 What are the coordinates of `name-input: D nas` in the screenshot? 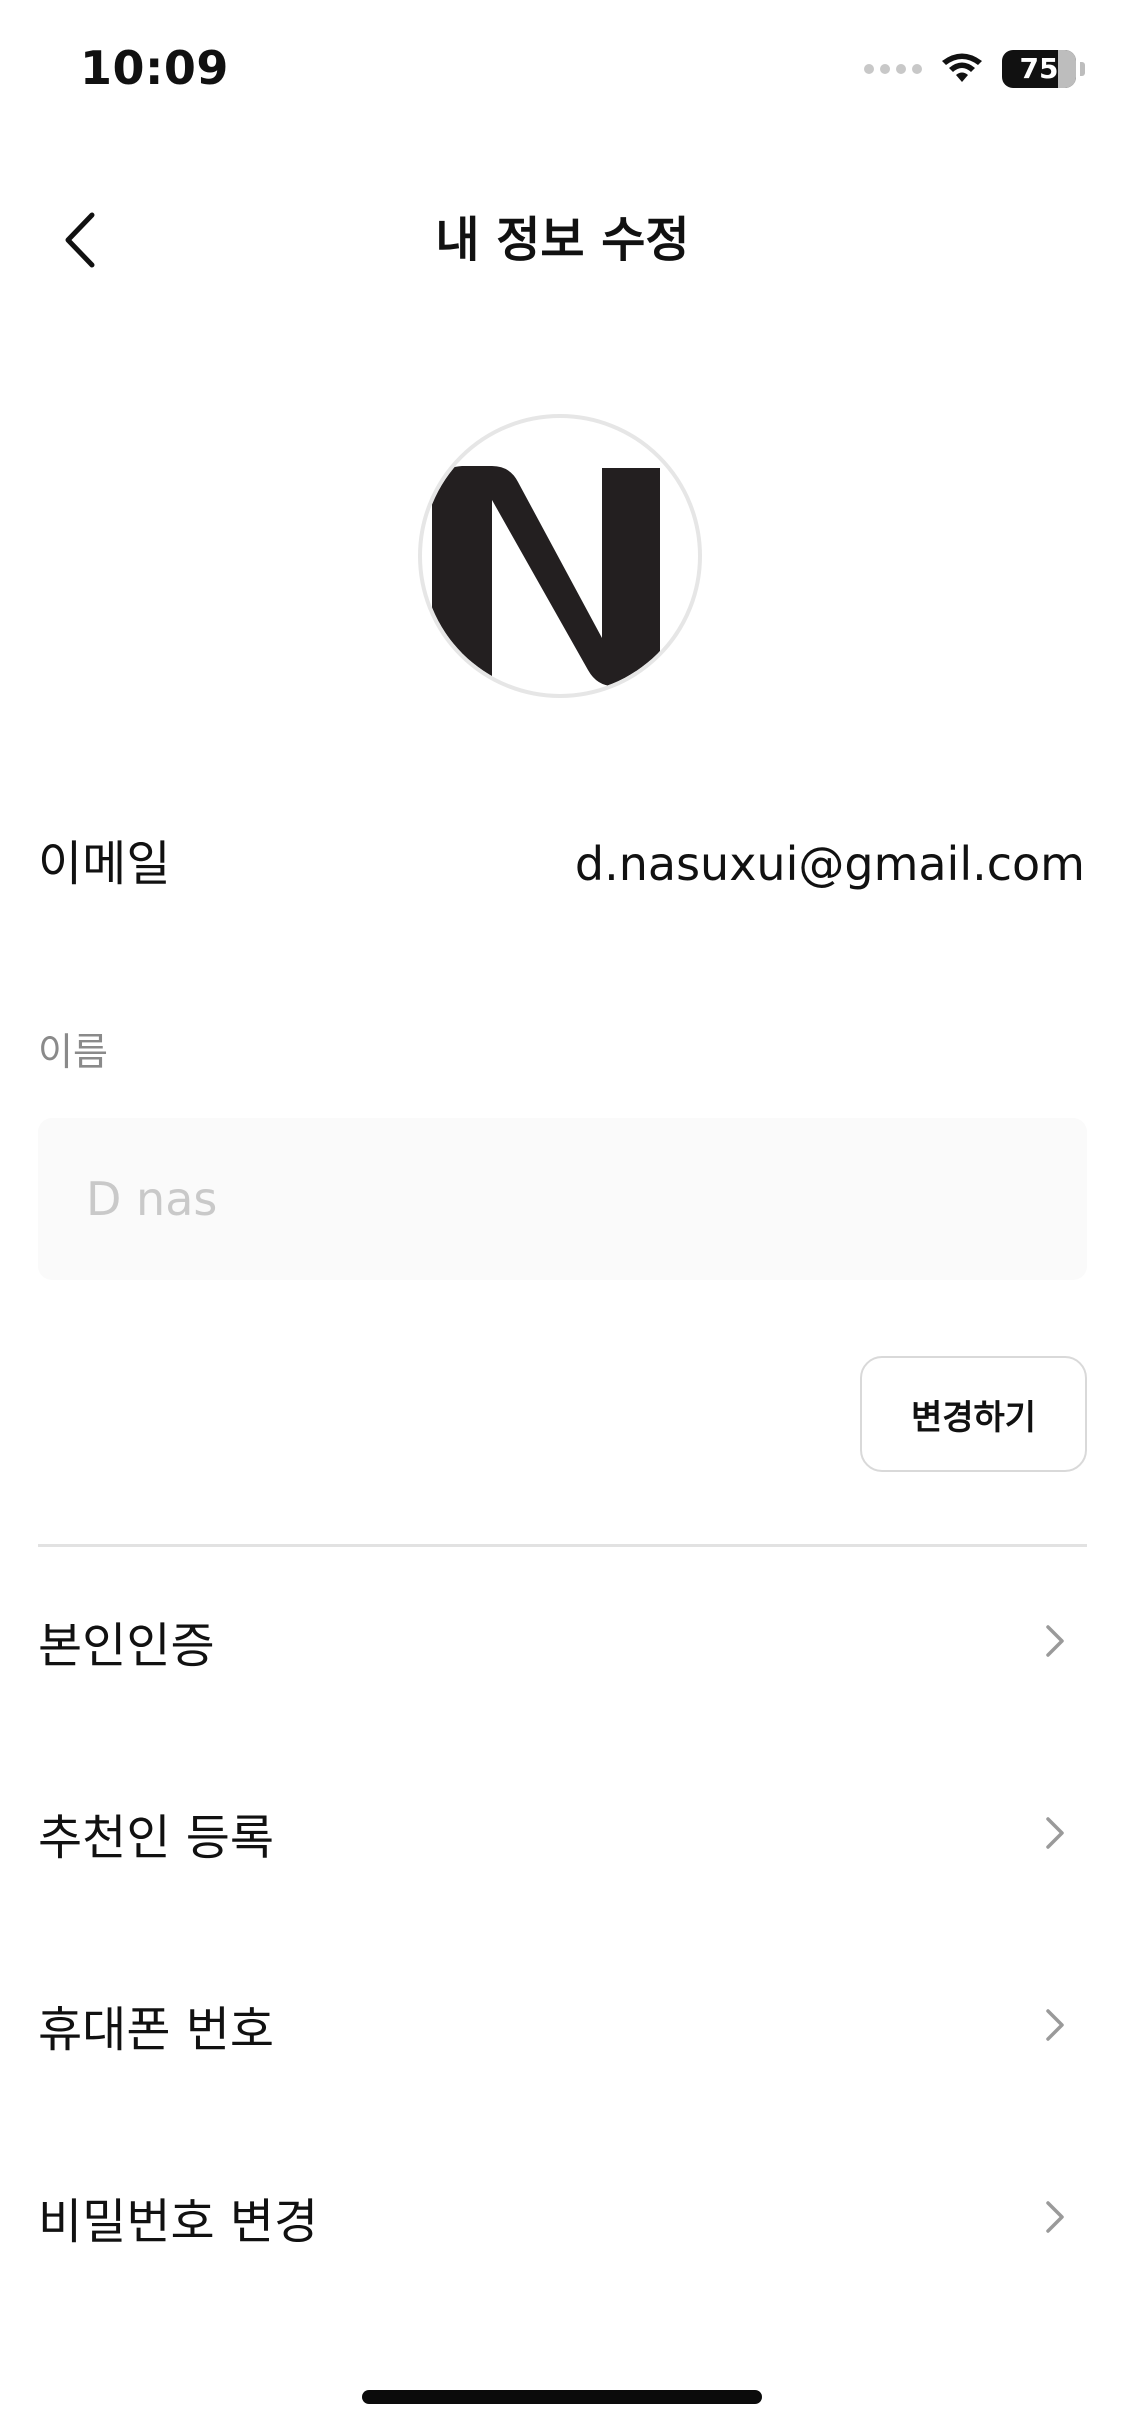 It's located at (562, 1199).